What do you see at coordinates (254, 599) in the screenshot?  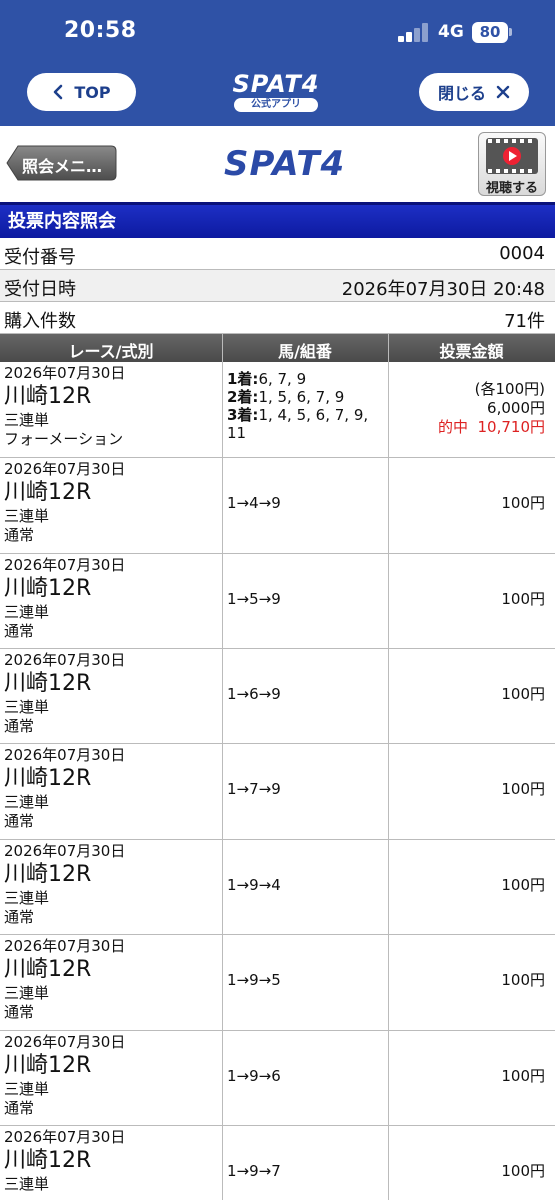 I see `combo-cell: 1→5→9` at bounding box center [254, 599].